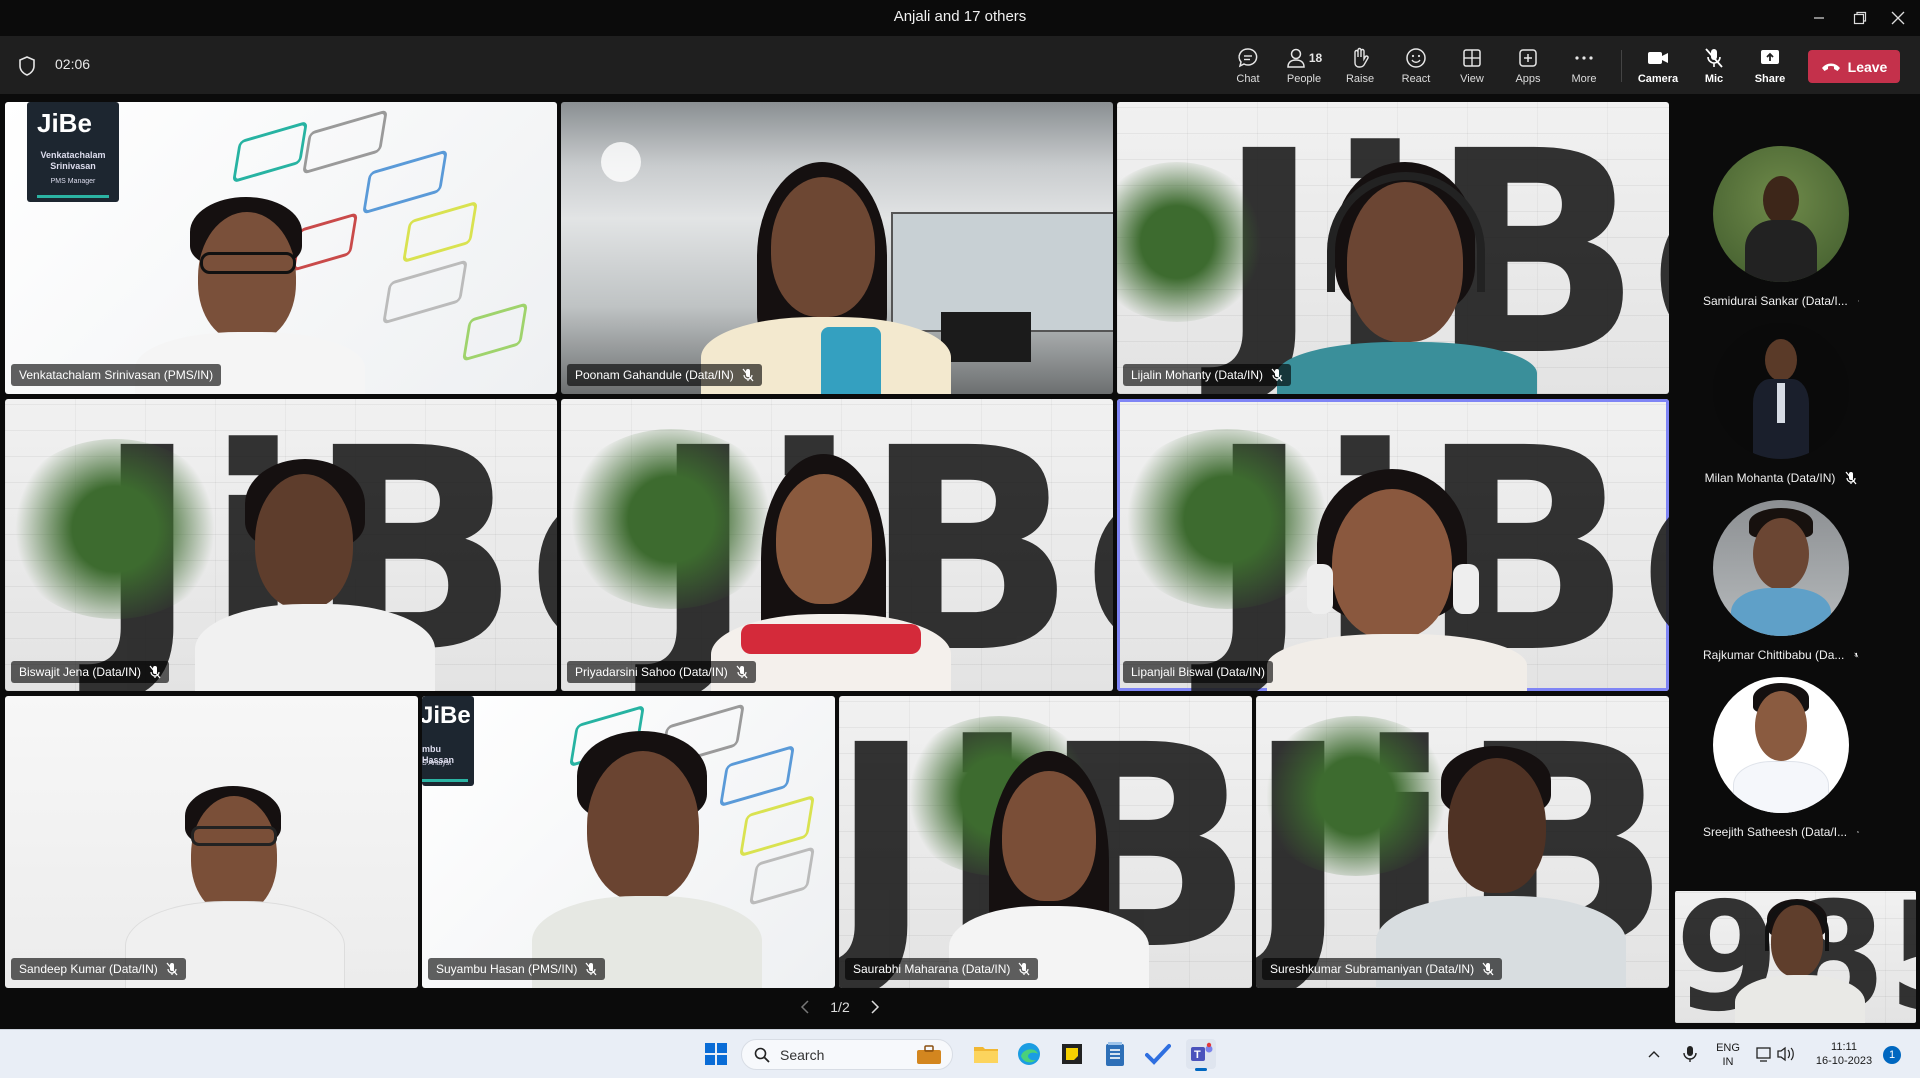 The height and width of the screenshot is (1078, 1920). What do you see at coordinates (664, 375) in the screenshot?
I see `participant-name-badge: Poonam Gahandule (Data/IN)` at bounding box center [664, 375].